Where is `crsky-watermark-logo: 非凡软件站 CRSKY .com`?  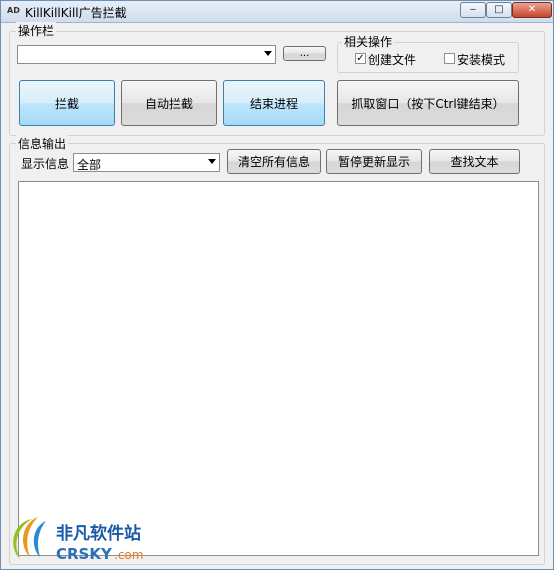
crsky-watermark-logo: 非凡软件站 CRSKY .com is located at coordinates (78, 540).